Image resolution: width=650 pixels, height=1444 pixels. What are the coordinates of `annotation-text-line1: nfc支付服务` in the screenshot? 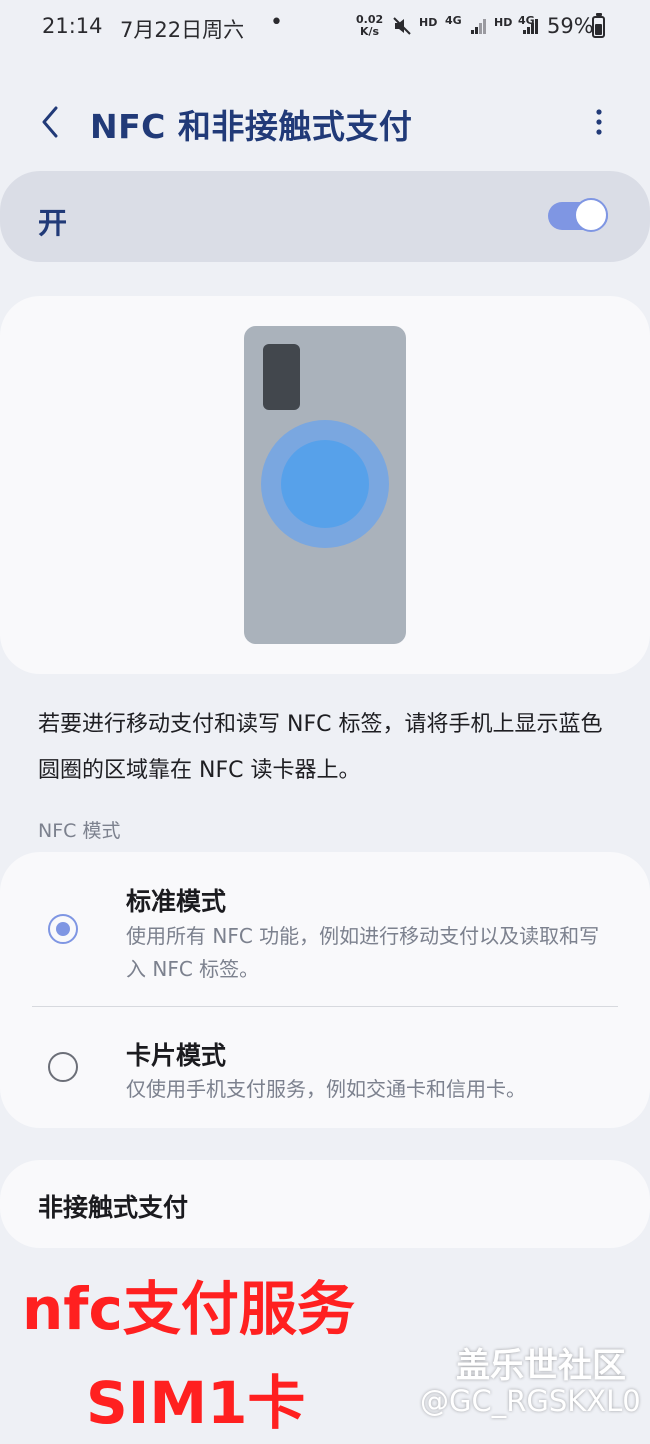 It's located at (188, 1309).